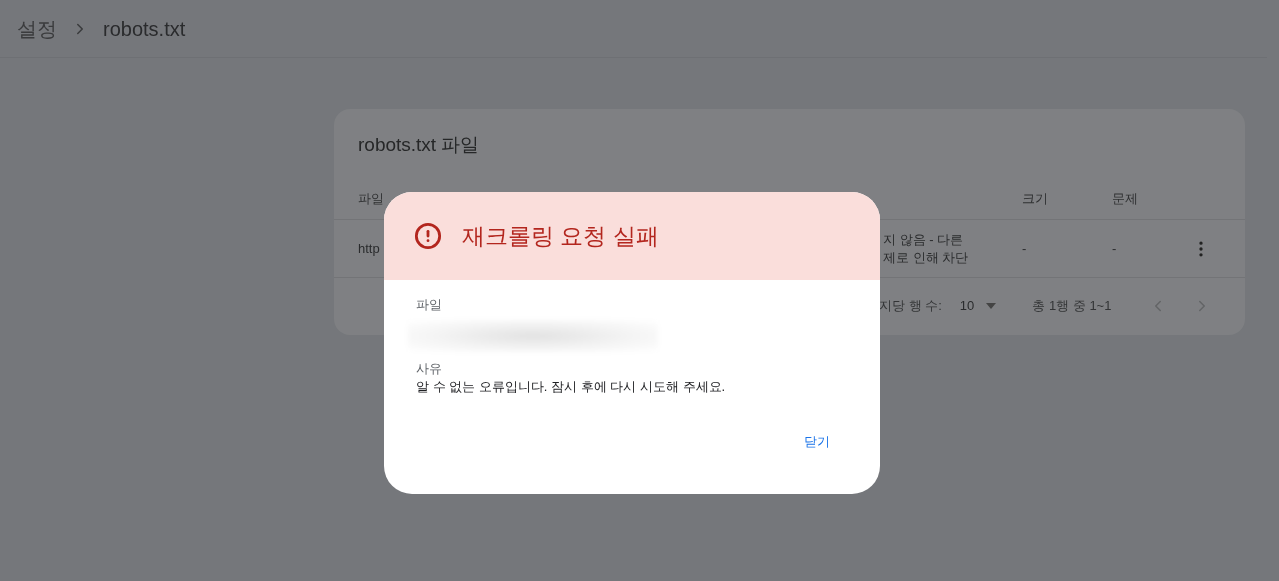  What do you see at coordinates (560, 236) in the screenshot?
I see `dialog-title: 재크롤링 요청 실패` at bounding box center [560, 236].